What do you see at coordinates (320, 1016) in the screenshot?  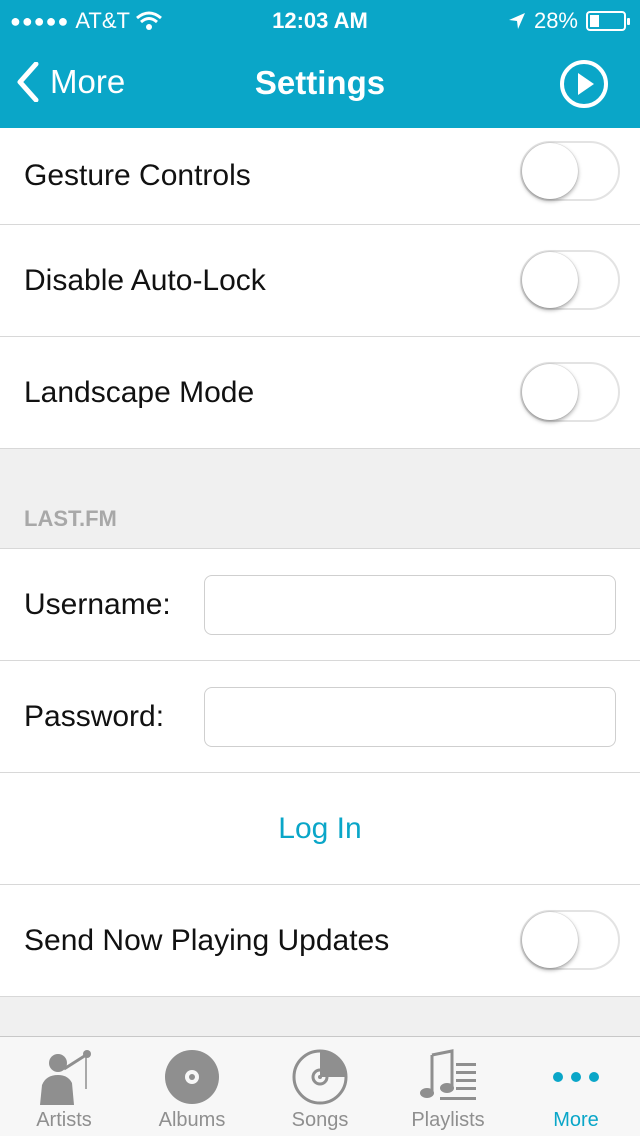 I see `list-footer-gap` at bounding box center [320, 1016].